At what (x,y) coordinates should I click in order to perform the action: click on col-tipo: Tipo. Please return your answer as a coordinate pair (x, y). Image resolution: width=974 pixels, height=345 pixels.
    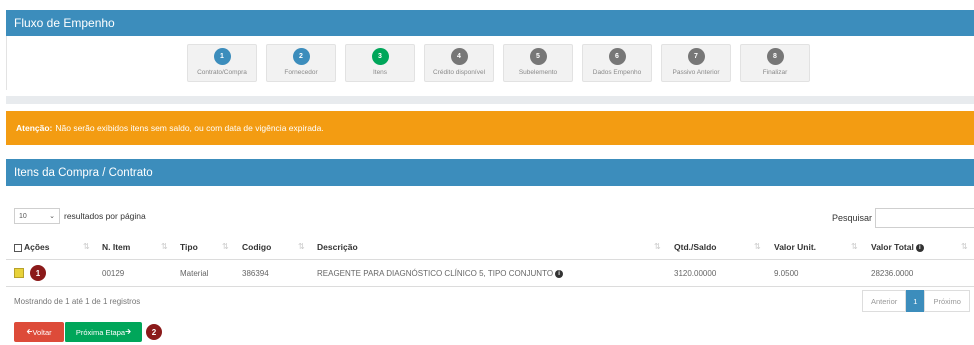
    Looking at the image, I should click on (189, 247).